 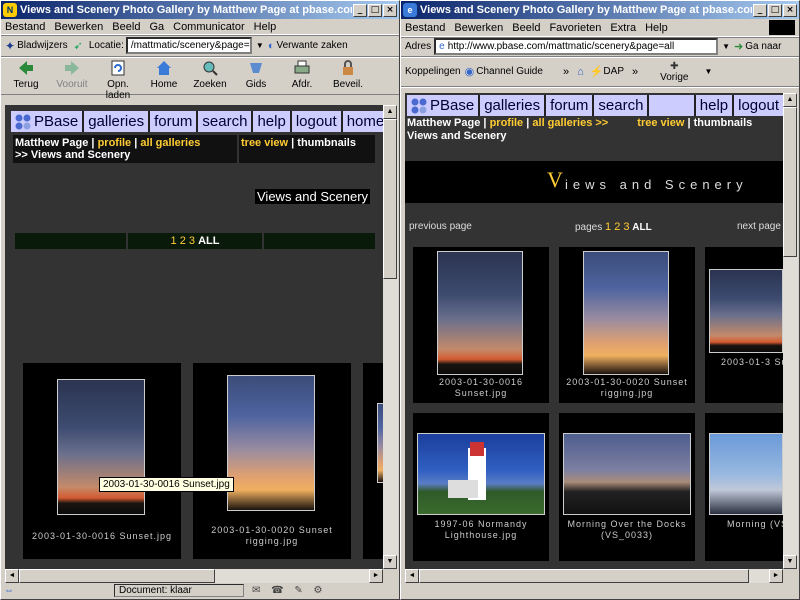 I want to click on go-button: Ga naar, so click(x=763, y=46).